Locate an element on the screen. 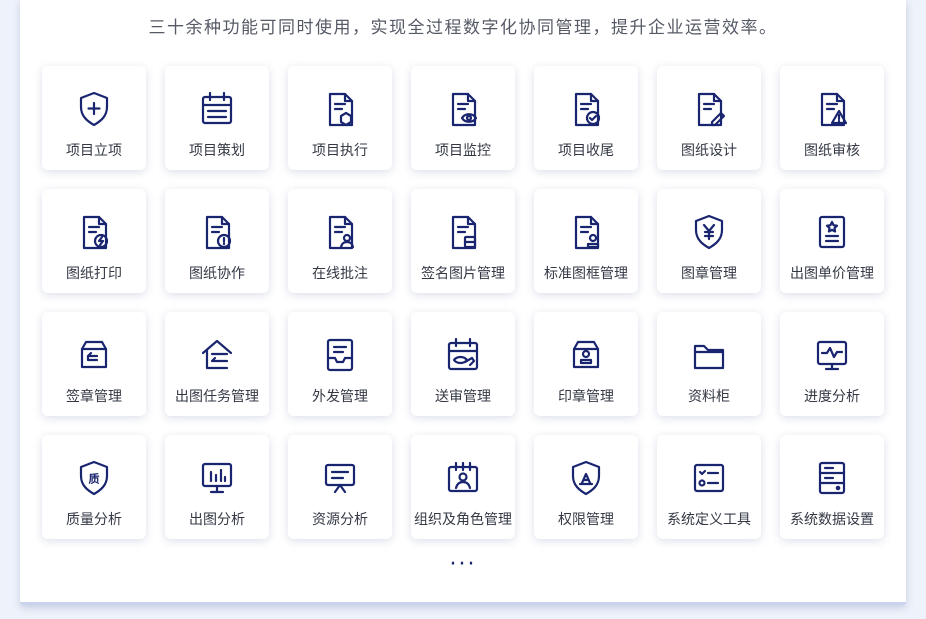 The image size is (926, 619). shield-quality-icon: 质 is located at coordinates (94, 478).